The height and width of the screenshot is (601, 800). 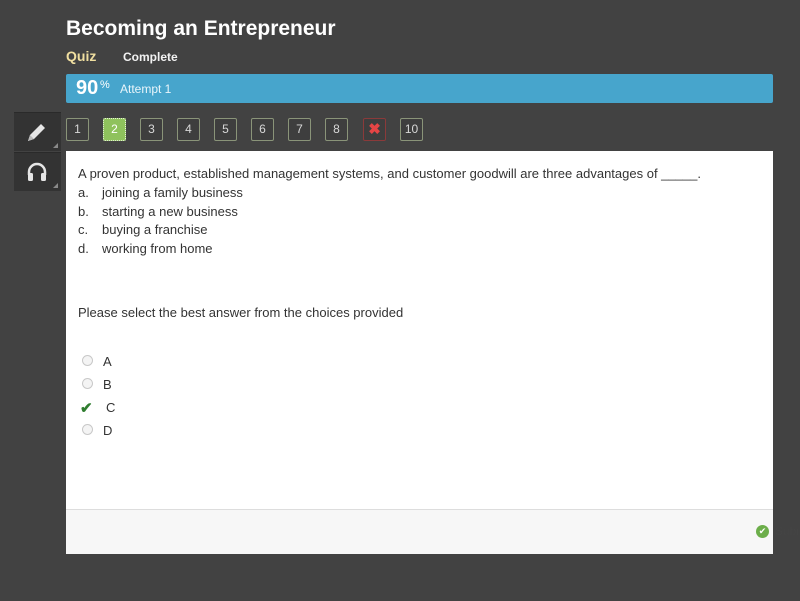 What do you see at coordinates (150, 57) in the screenshot?
I see `activity-status-label: Complete` at bounding box center [150, 57].